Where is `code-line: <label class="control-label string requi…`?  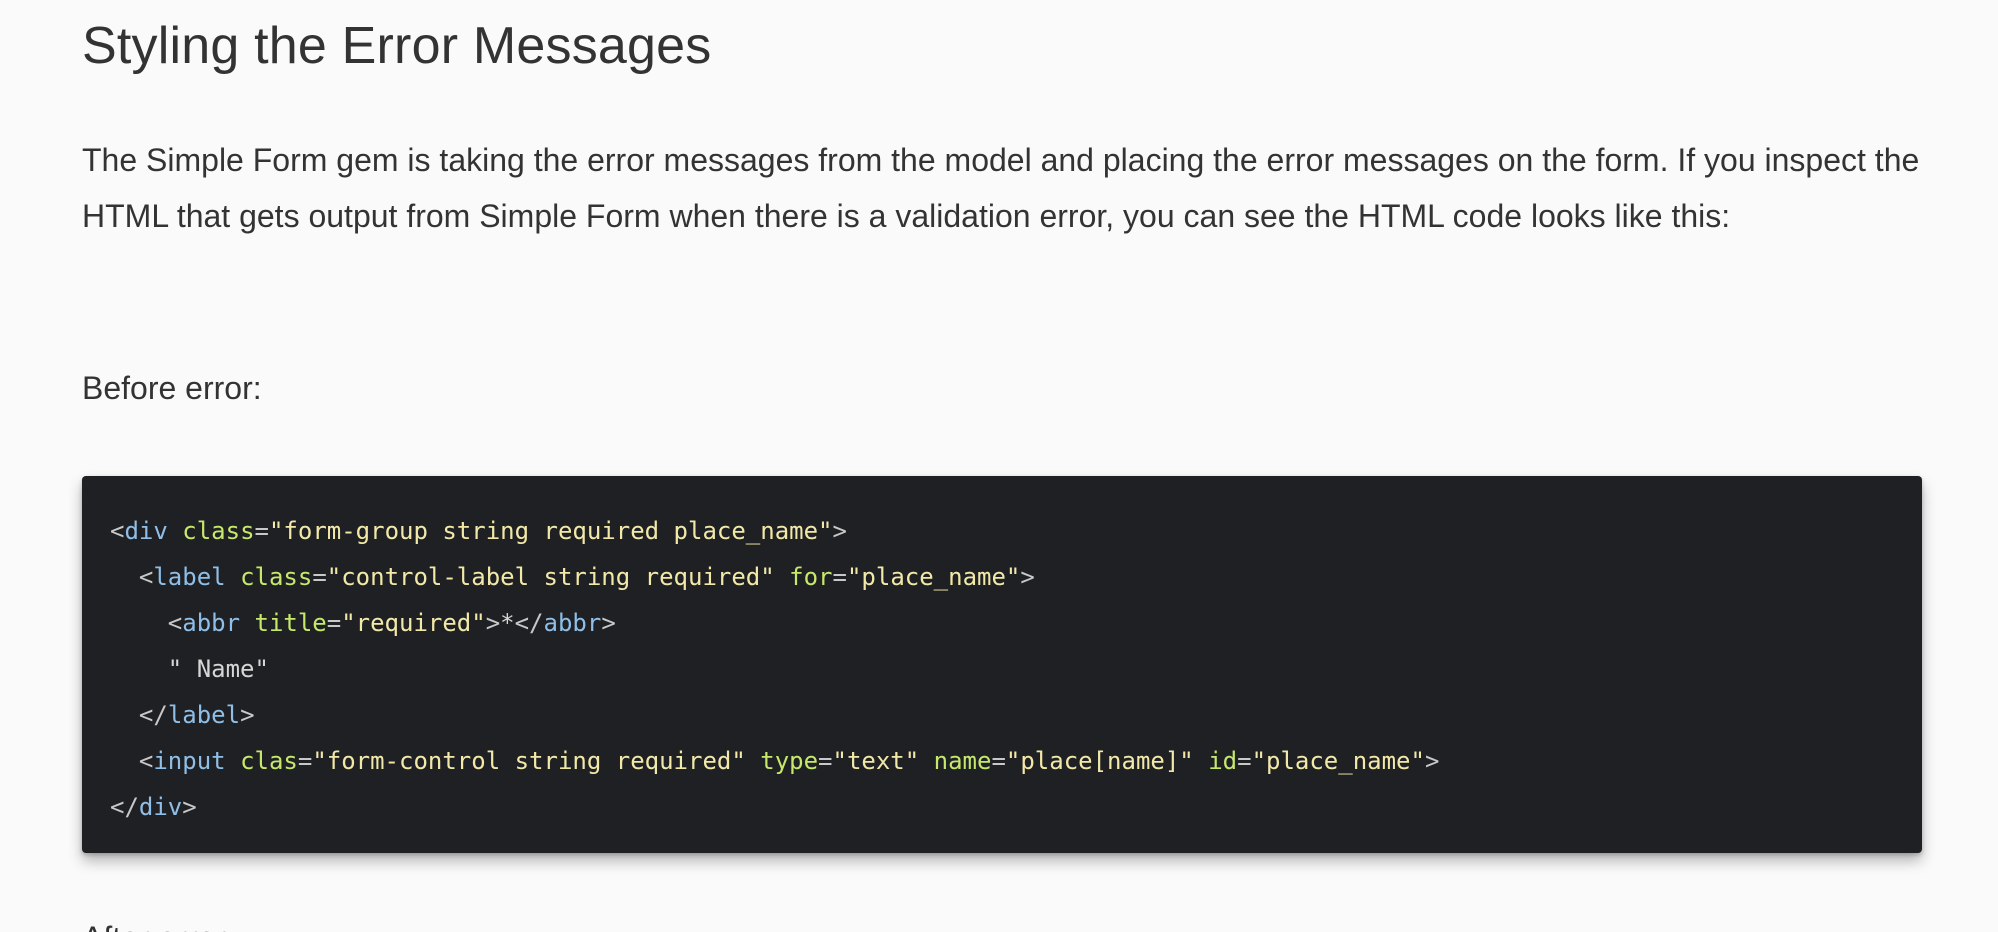 code-line: <label class="control-label string requi… is located at coordinates (1016, 577).